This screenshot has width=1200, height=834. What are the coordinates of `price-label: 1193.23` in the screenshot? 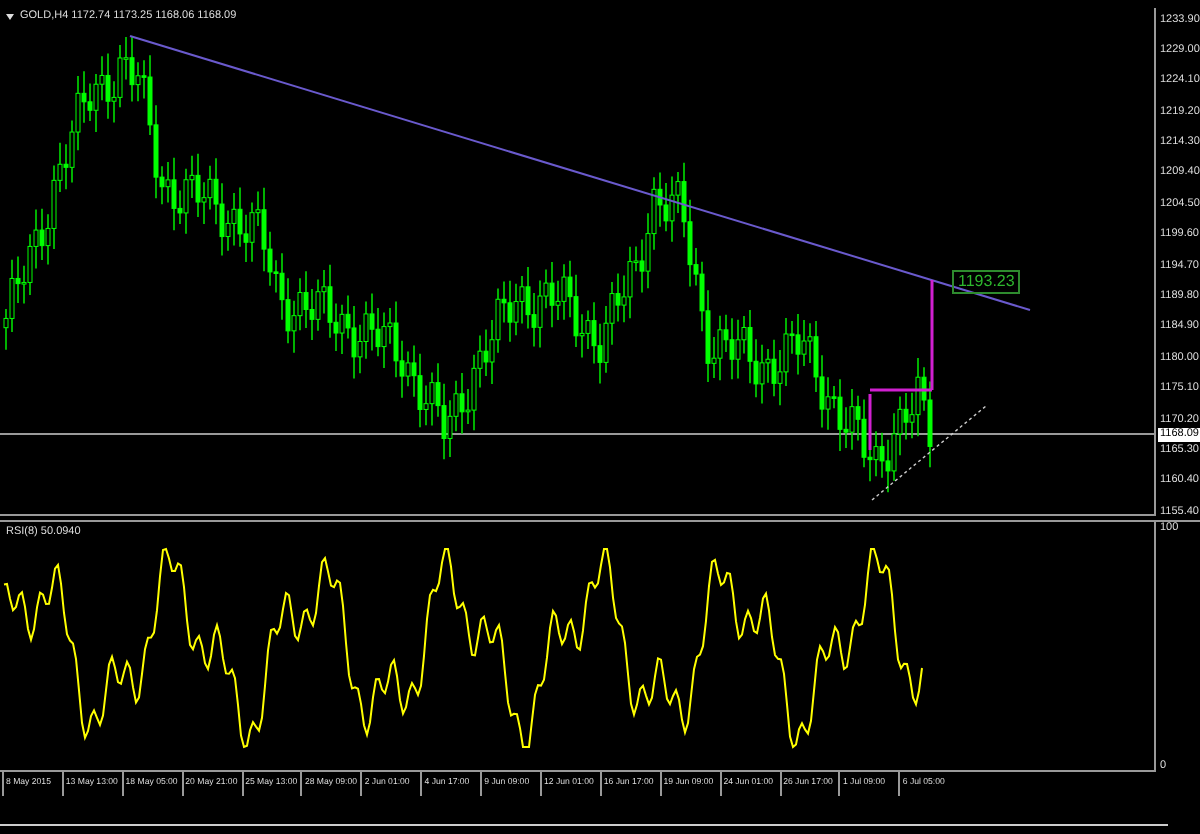 It's located at (986, 282).